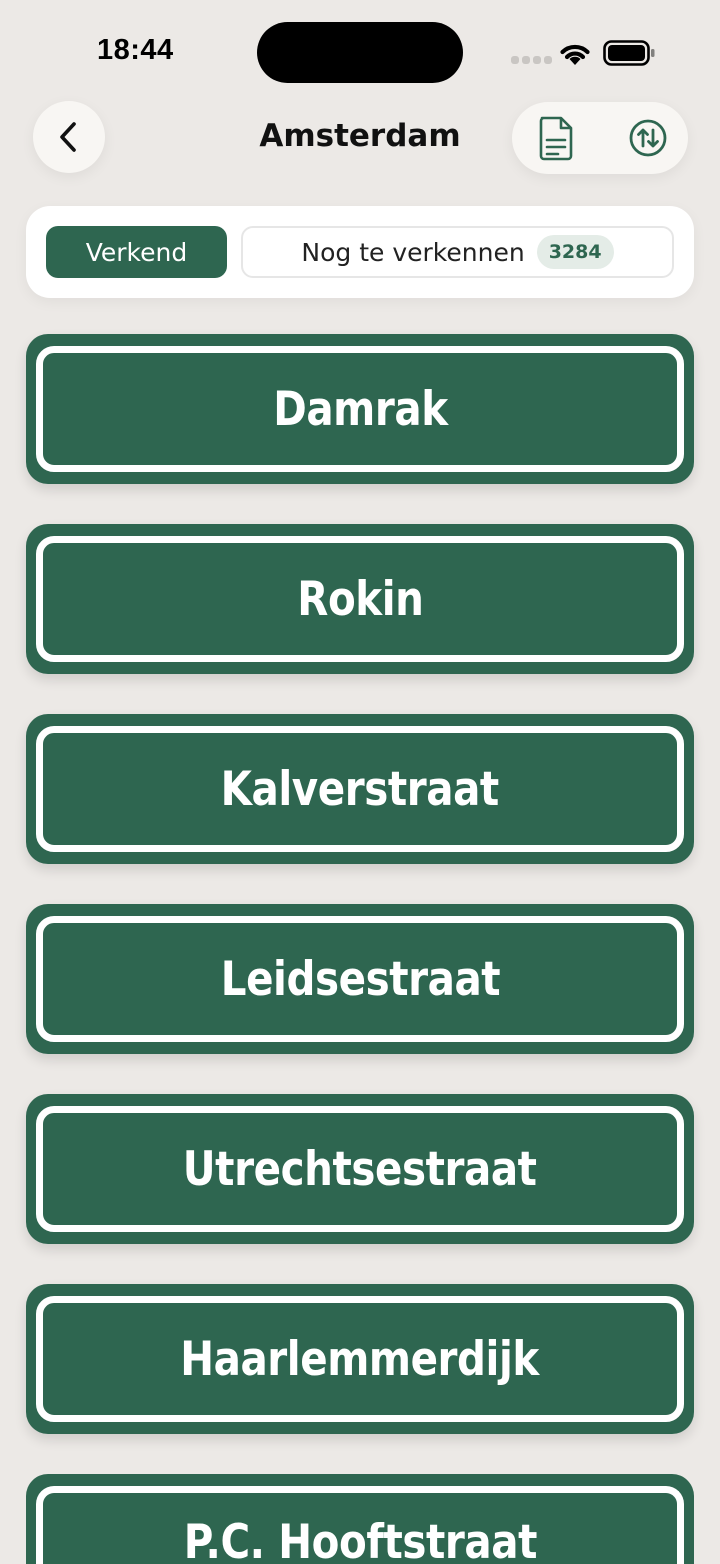 Image resolution: width=720 pixels, height=1564 pixels. I want to click on street-name: Utrechtsestraat, so click(360, 1169).